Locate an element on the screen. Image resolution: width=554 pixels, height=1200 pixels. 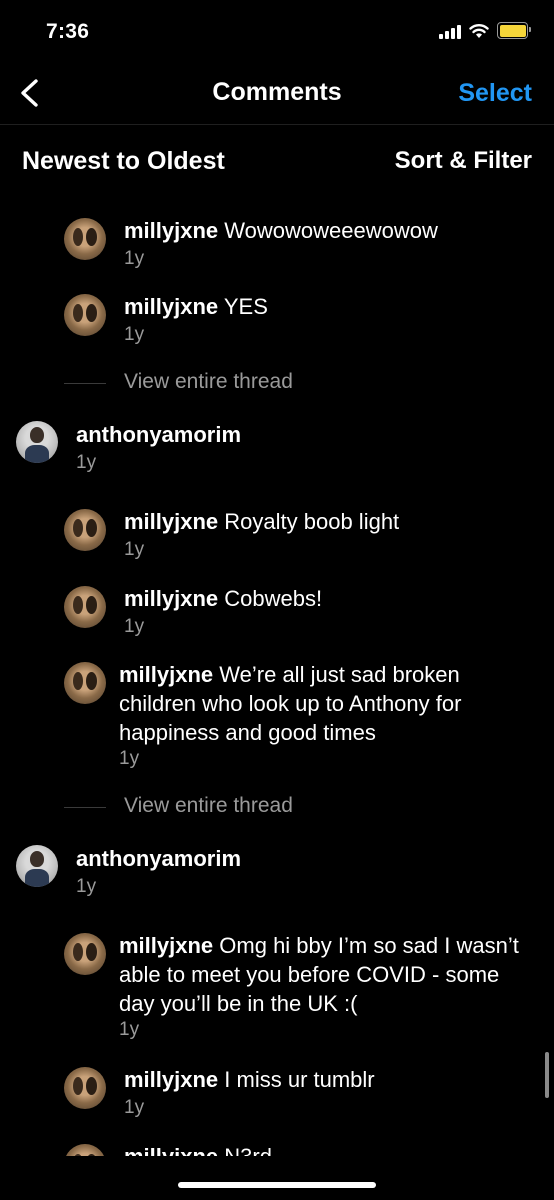
status-time: 7:36 is located at coordinates (68, 31).